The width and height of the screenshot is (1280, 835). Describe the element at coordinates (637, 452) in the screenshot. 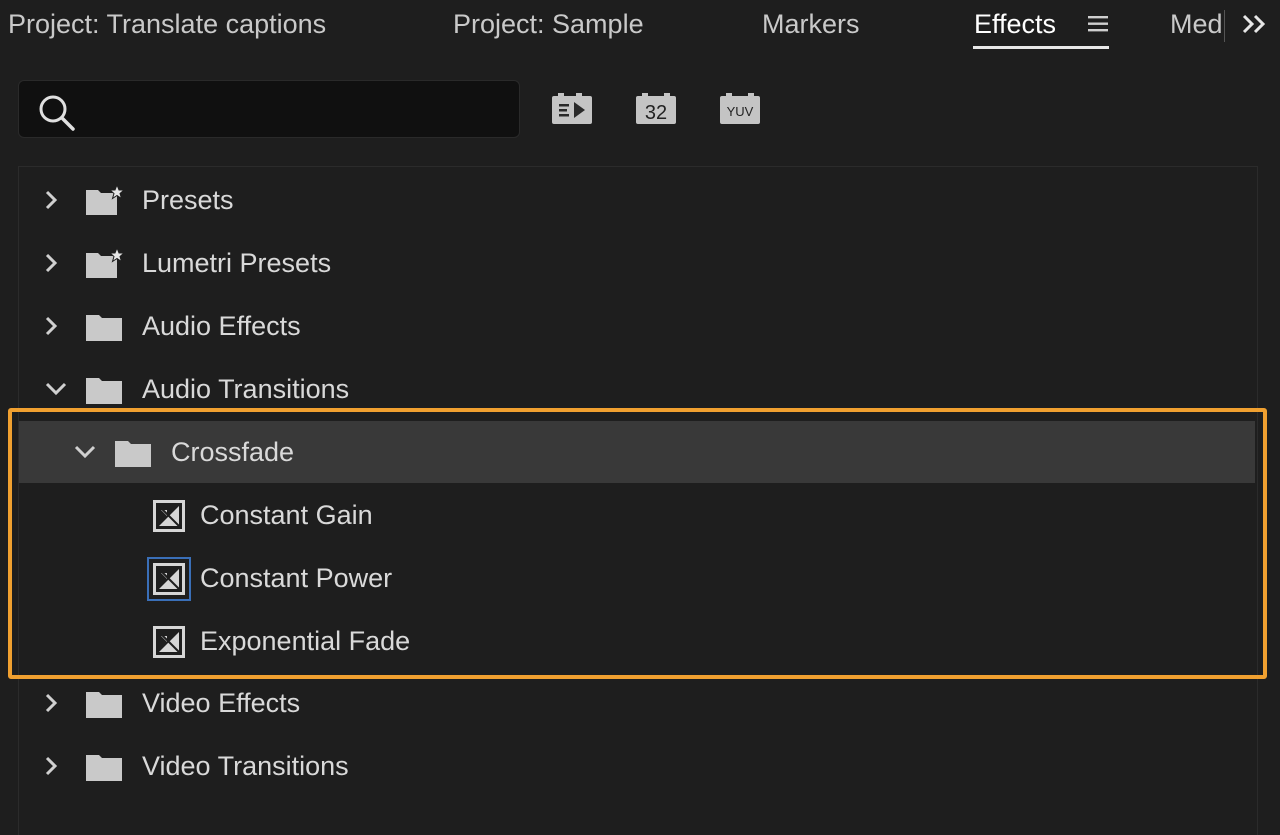

I see `tree-item-crossfade: Crossfade` at that location.